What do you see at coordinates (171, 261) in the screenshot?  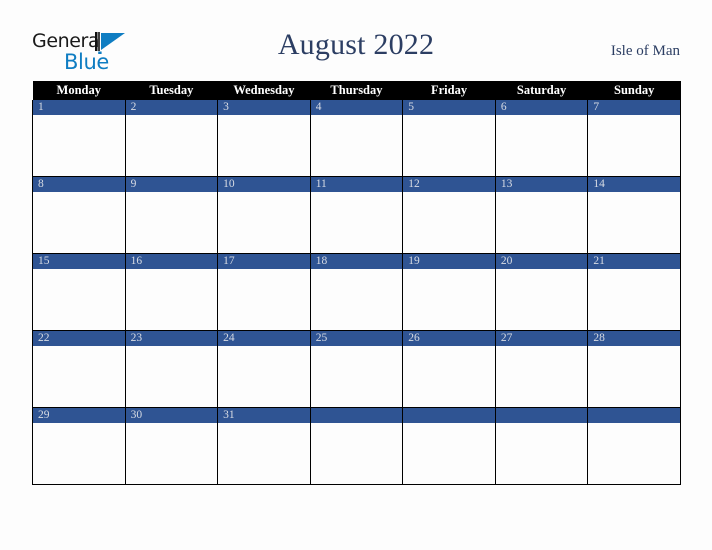 I see `day-number: 16` at bounding box center [171, 261].